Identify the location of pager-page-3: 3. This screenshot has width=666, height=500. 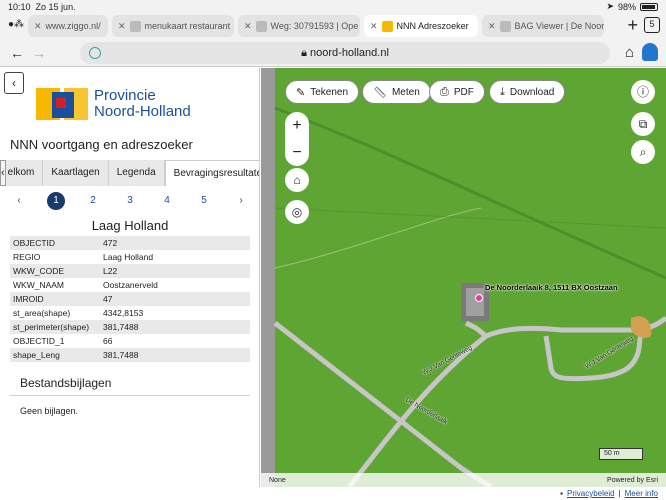
(130, 201).